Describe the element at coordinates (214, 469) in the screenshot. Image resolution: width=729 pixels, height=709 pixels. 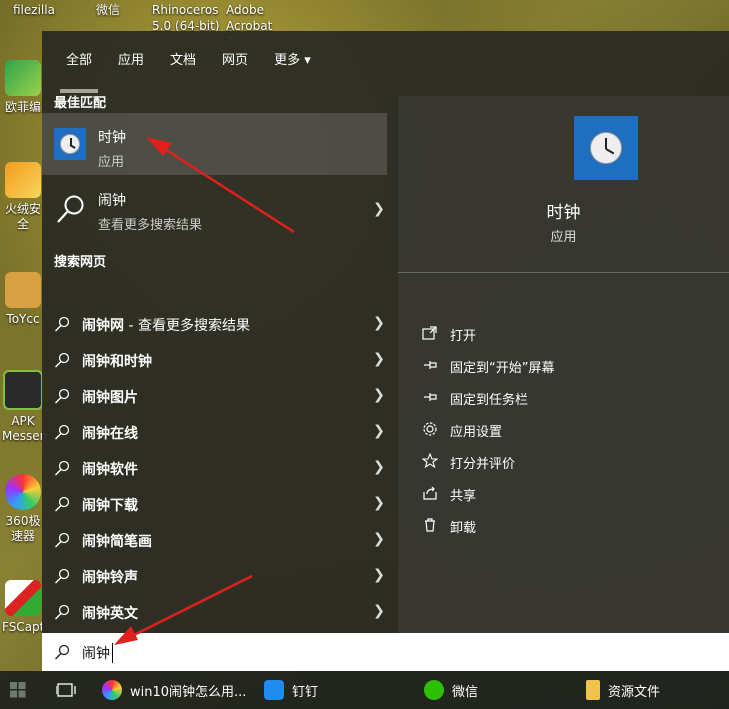
I see `web-result-item: 闹钟软件 ❯` at that location.